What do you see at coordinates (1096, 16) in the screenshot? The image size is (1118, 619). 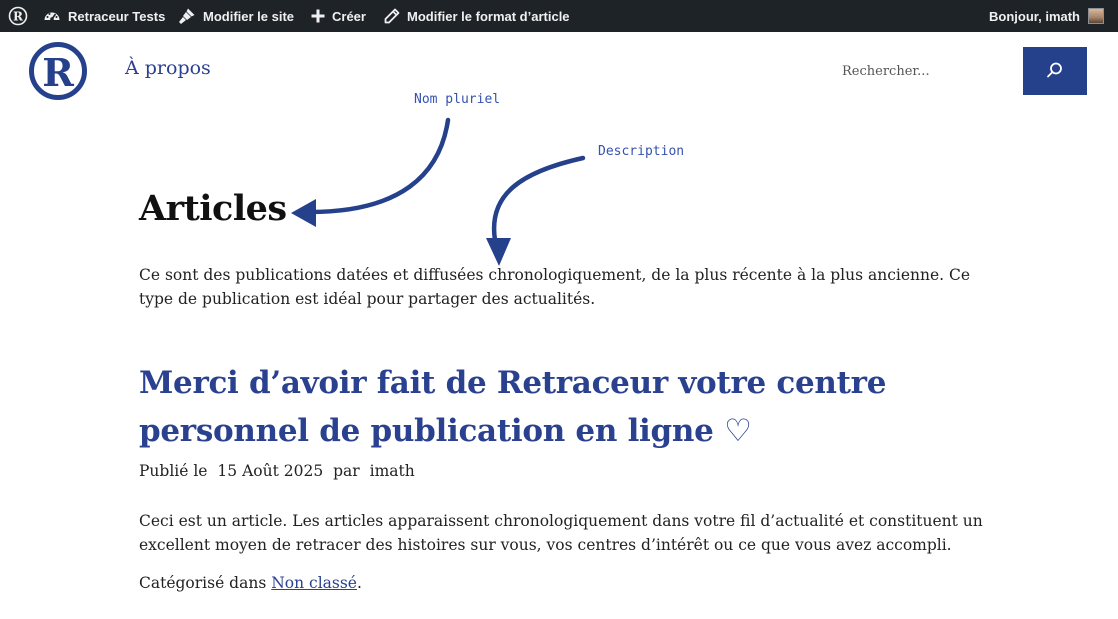 I see `avatar-image` at bounding box center [1096, 16].